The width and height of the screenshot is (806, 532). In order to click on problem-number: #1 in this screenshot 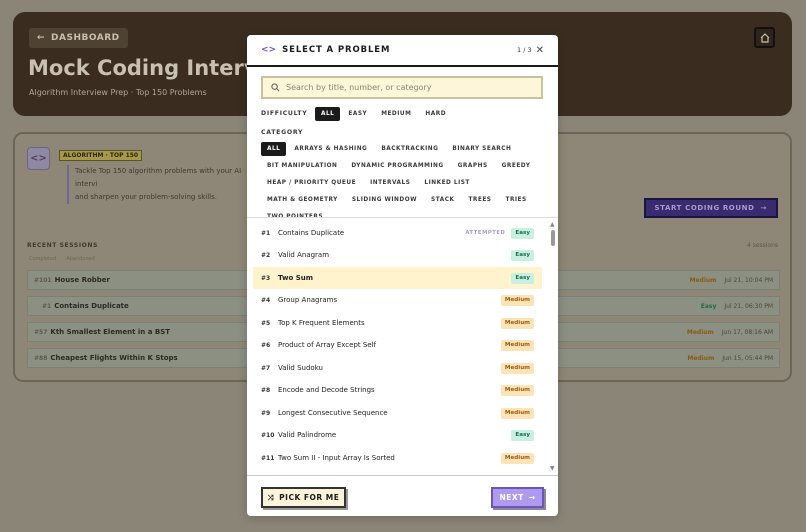, I will do `click(266, 233)`.